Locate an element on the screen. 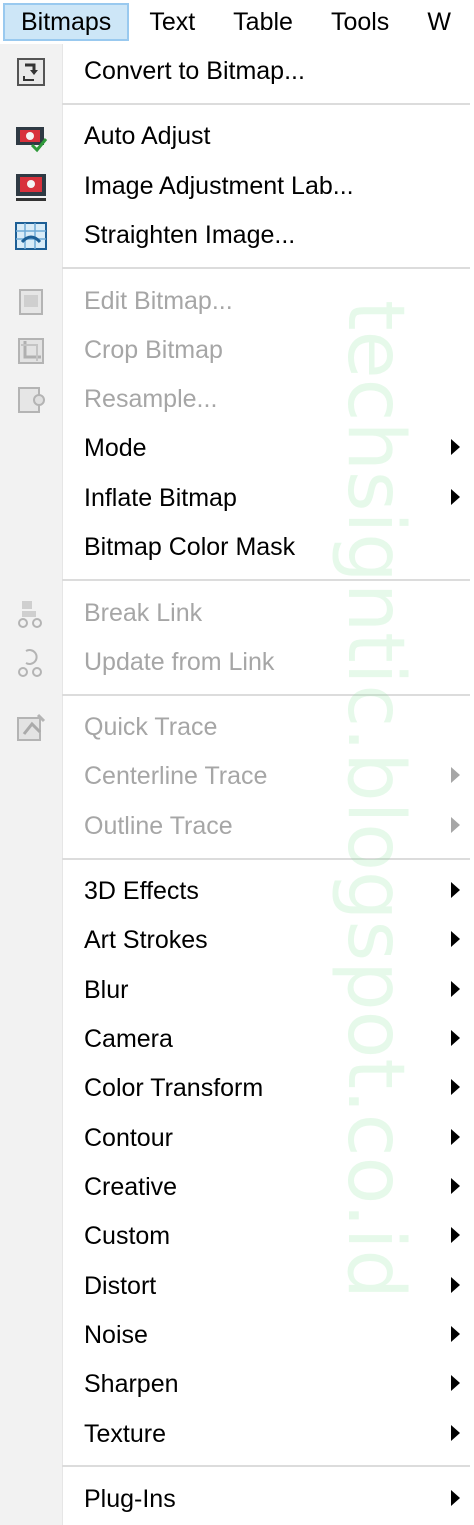  menu-bar: Bitmaps Text Table Tools W is located at coordinates (237, 22).